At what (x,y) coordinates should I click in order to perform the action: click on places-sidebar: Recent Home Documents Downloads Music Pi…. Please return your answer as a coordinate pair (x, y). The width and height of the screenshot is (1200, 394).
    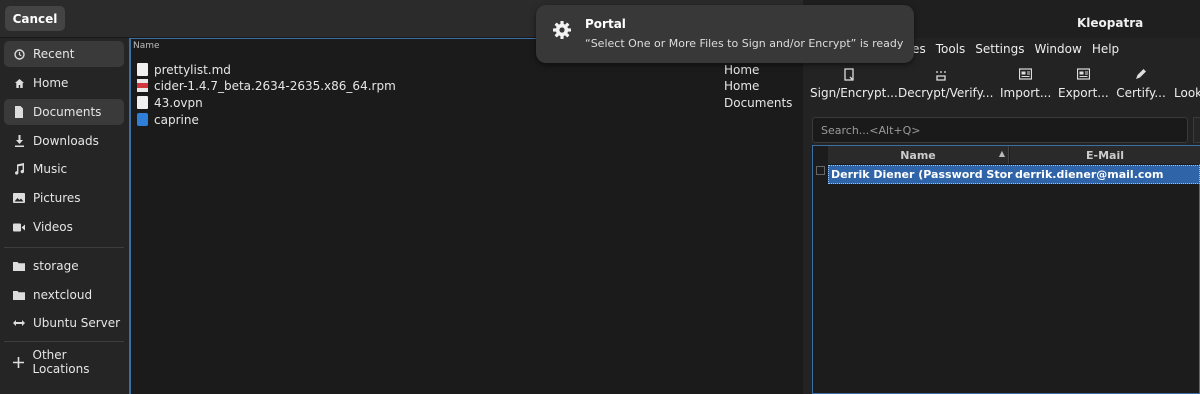
    Looking at the image, I should click on (64, 216).